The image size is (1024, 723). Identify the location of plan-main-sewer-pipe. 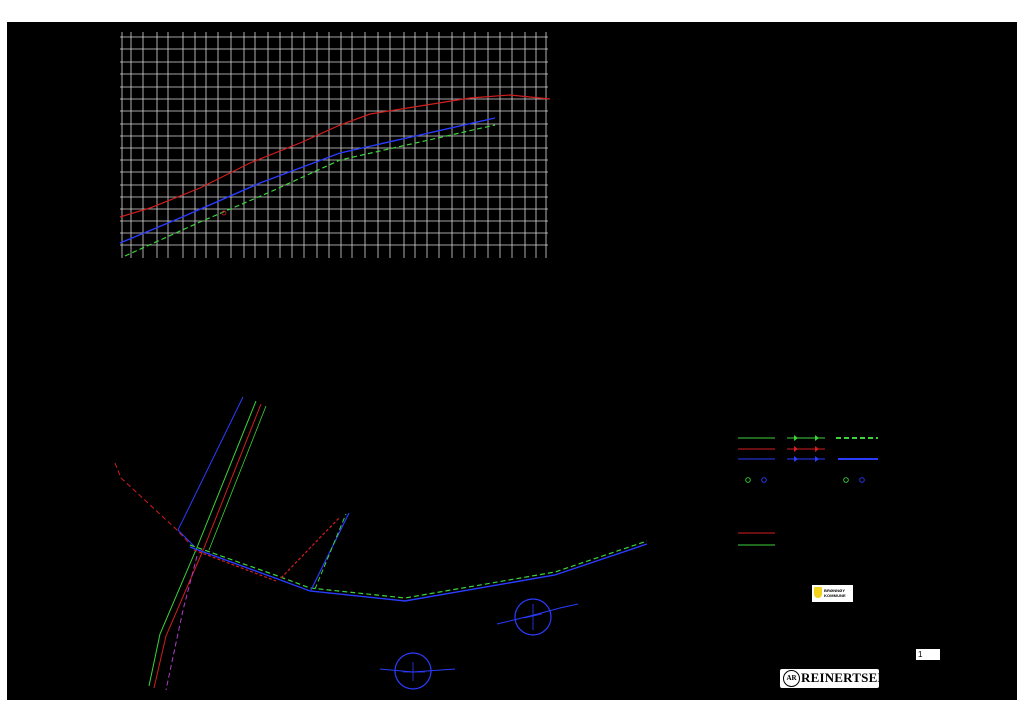
(418, 569).